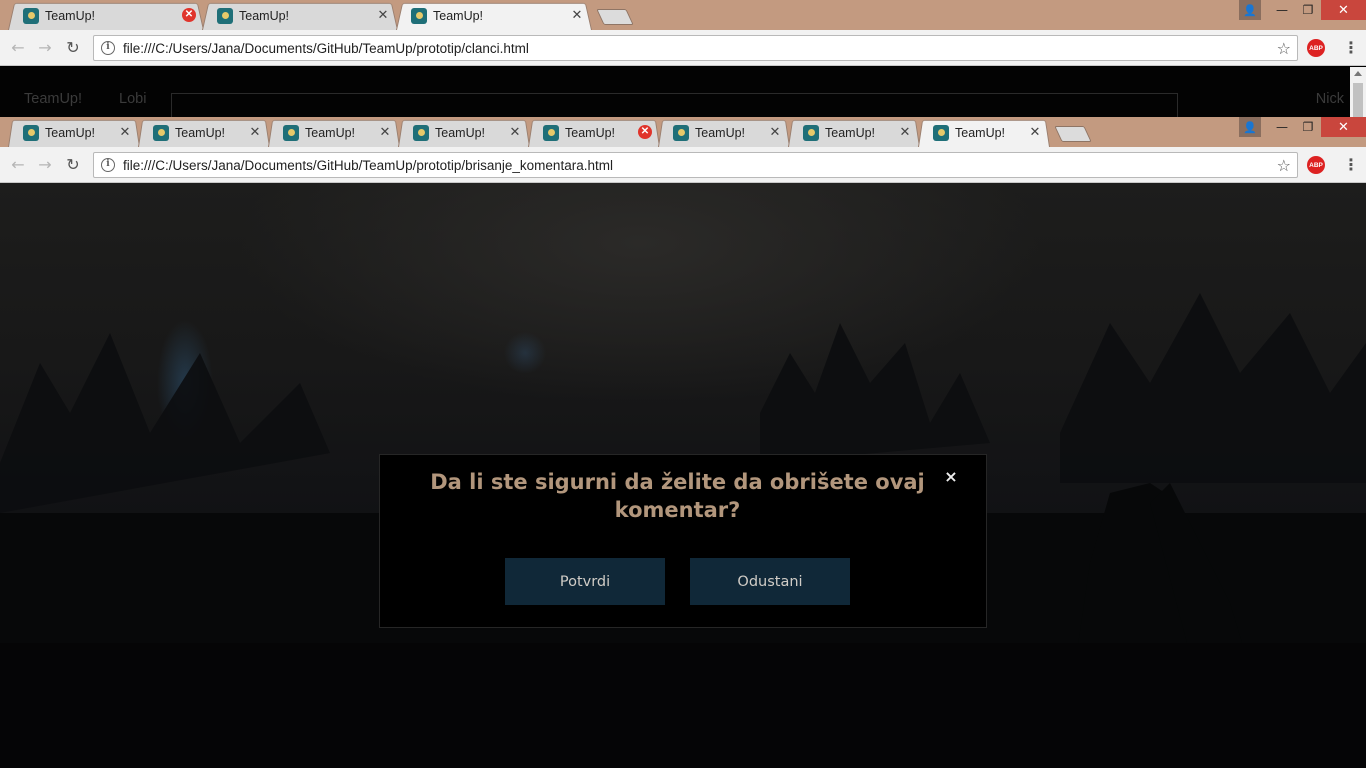 The height and width of the screenshot is (768, 1366). I want to click on user-nick: Nick, so click(1330, 99).